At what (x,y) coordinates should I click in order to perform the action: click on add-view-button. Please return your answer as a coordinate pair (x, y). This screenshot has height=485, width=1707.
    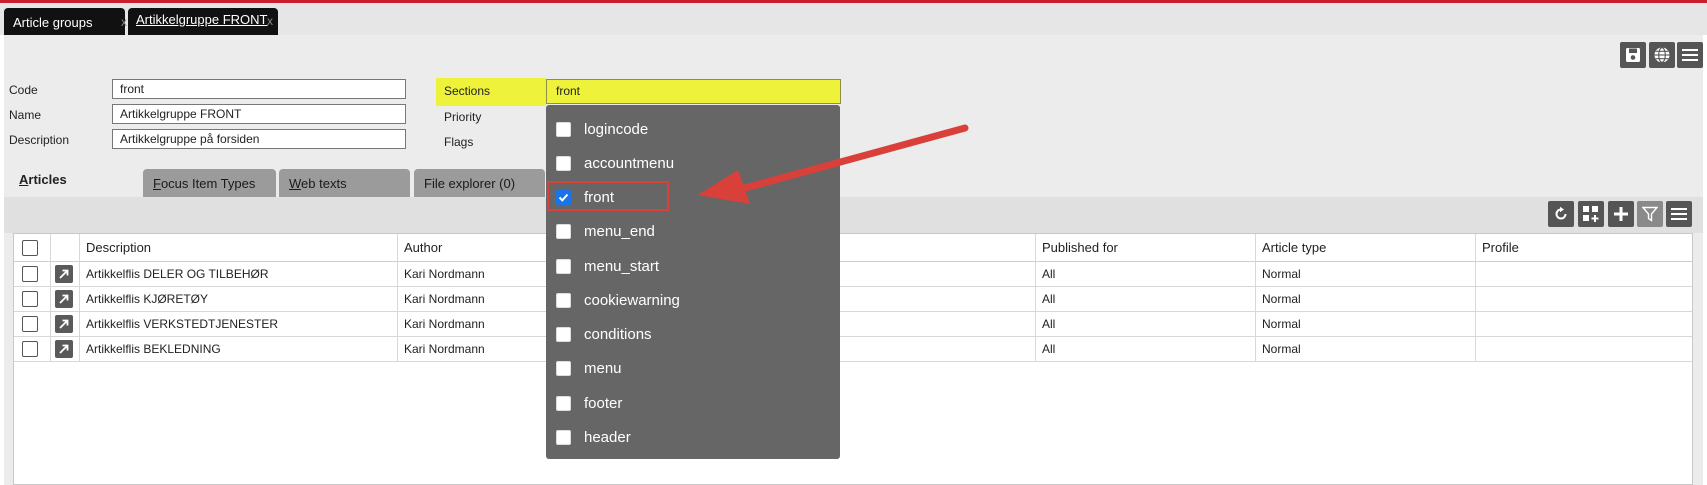
    Looking at the image, I should click on (1591, 214).